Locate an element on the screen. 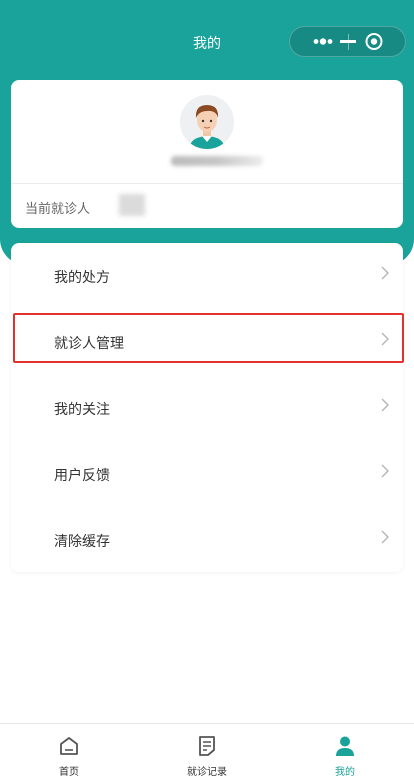 The image size is (414, 781). tab-home: 首页 is located at coordinates (69, 752).